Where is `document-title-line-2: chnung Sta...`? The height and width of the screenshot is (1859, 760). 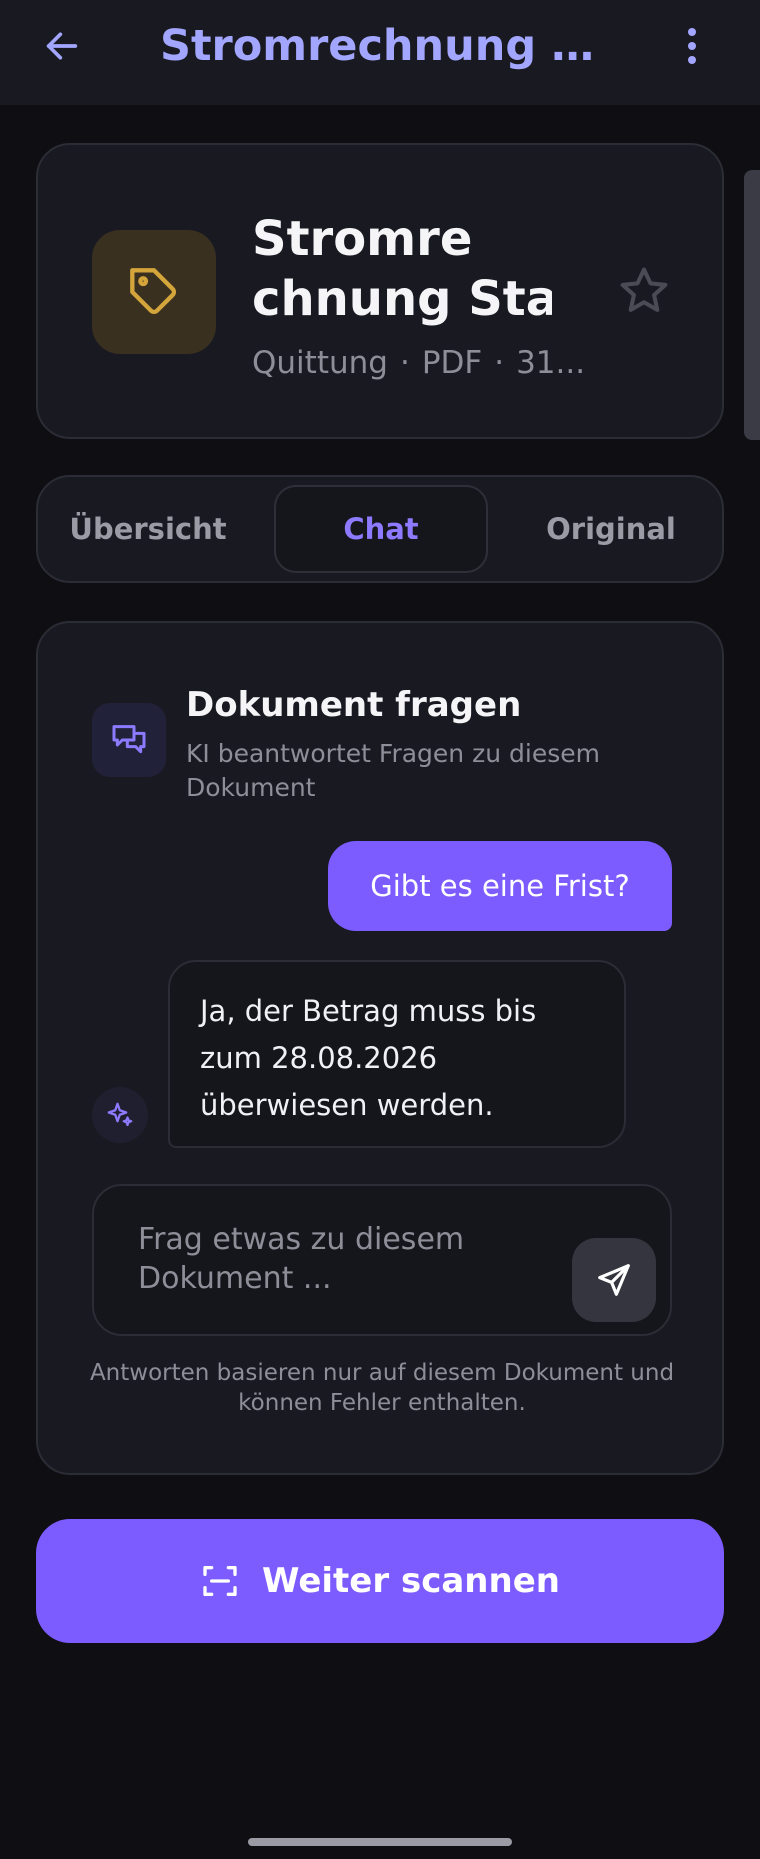
document-title-line-2: chnung Sta... is located at coordinates (402, 299).